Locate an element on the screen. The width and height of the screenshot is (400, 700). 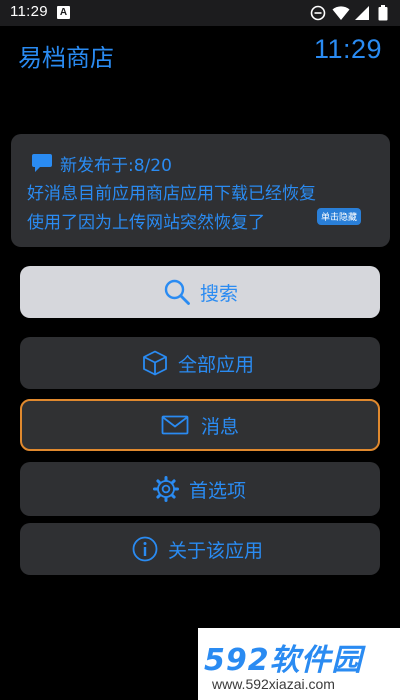
messages-label: 消息 is located at coordinates (220, 426).